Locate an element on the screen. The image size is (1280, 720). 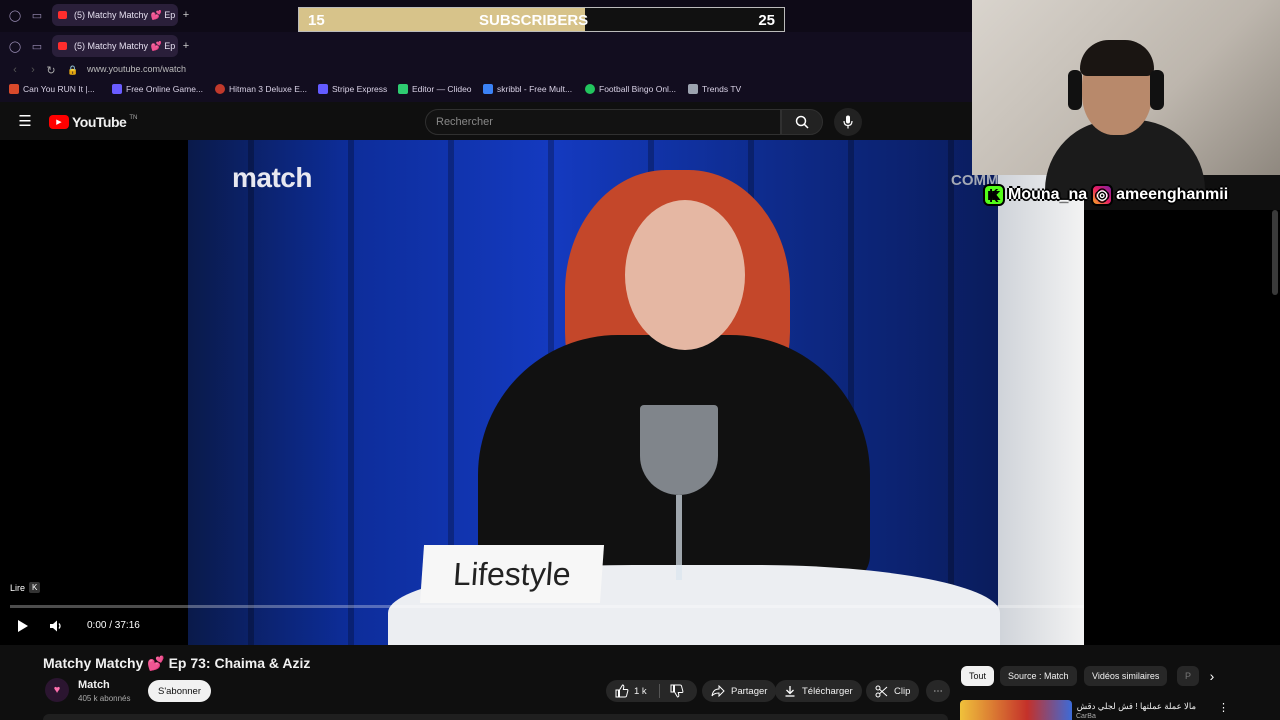
like-button: 1 k is located at coordinates (631, 691).